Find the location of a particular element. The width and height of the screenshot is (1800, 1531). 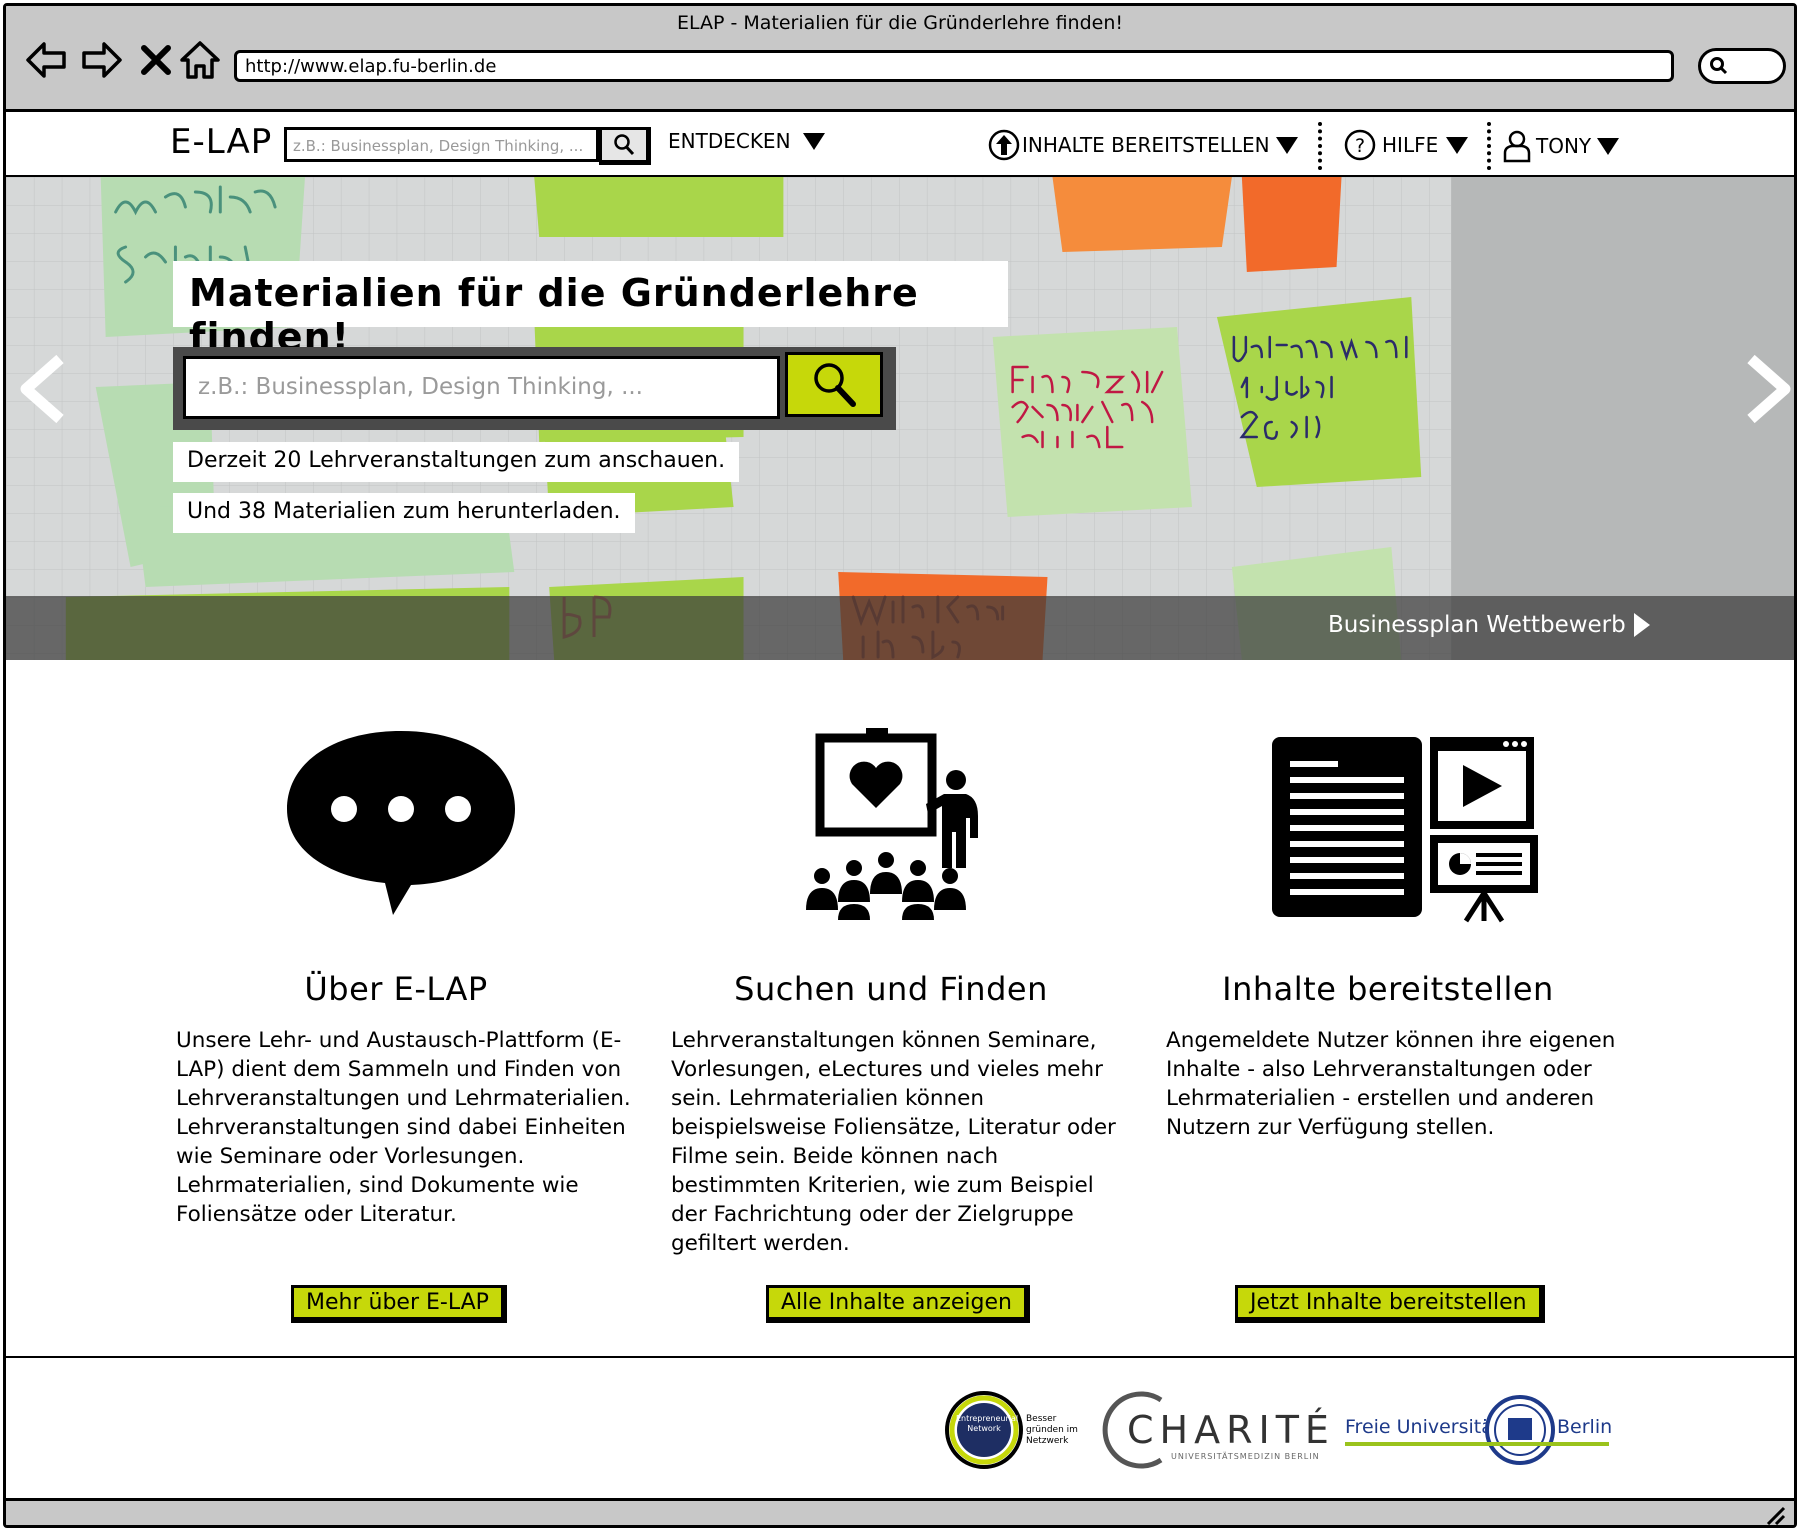

fu-logo-left-text: Freie Universität is located at coordinates (1423, 1427).